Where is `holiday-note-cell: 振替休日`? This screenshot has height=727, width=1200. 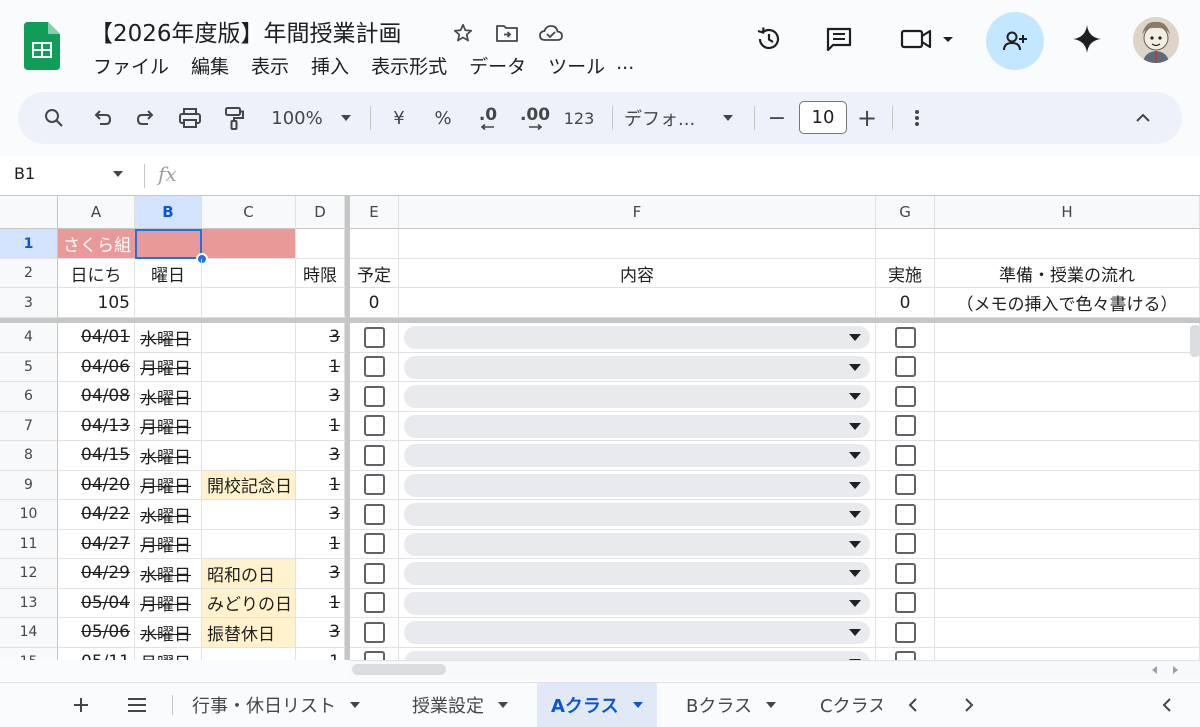
holiday-note-cell: 振替休日 is located at coordinates (249, 633).